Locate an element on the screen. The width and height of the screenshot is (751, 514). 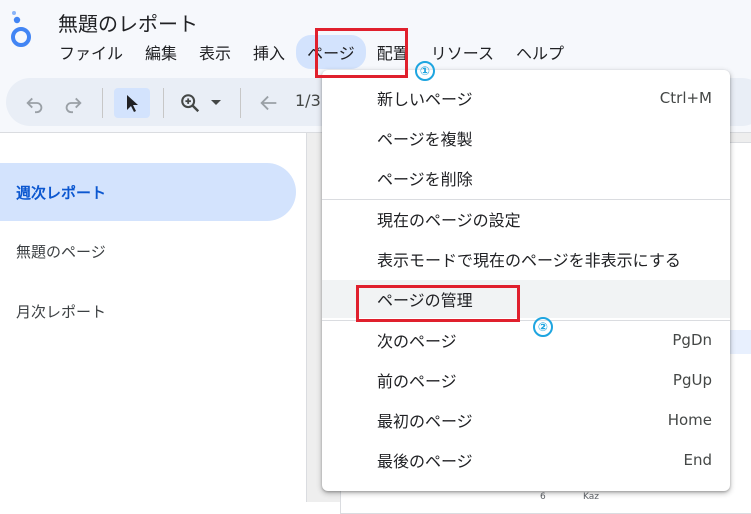
looker-studio-logo-icon is located at coordinates (21, 30).